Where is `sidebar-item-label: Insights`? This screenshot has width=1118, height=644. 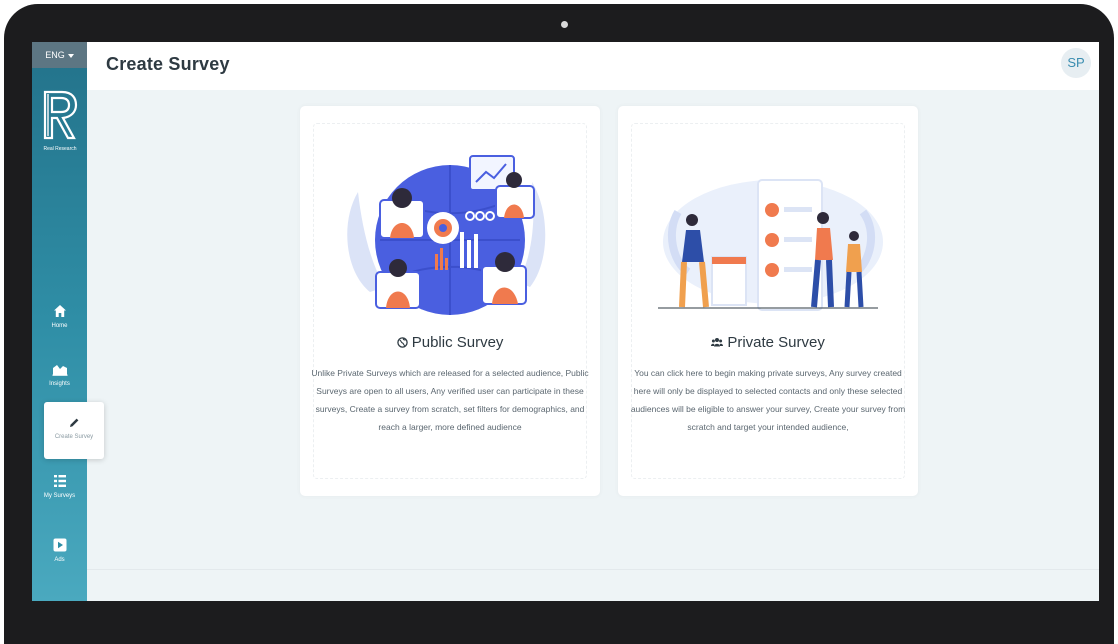 sidebar-item-label: Insights is located at coordinates (59, 384).